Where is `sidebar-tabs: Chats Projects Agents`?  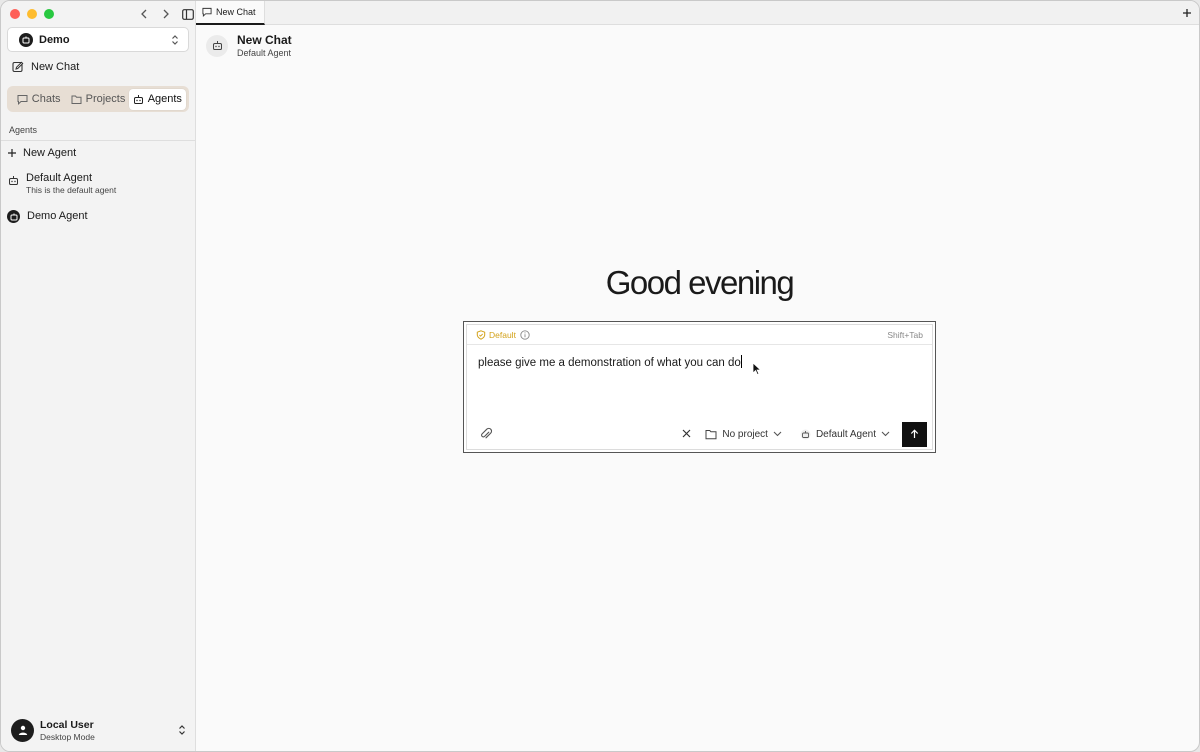
sidebar-tabs: Chats Projects Agents is located at coordinates (98, 99).